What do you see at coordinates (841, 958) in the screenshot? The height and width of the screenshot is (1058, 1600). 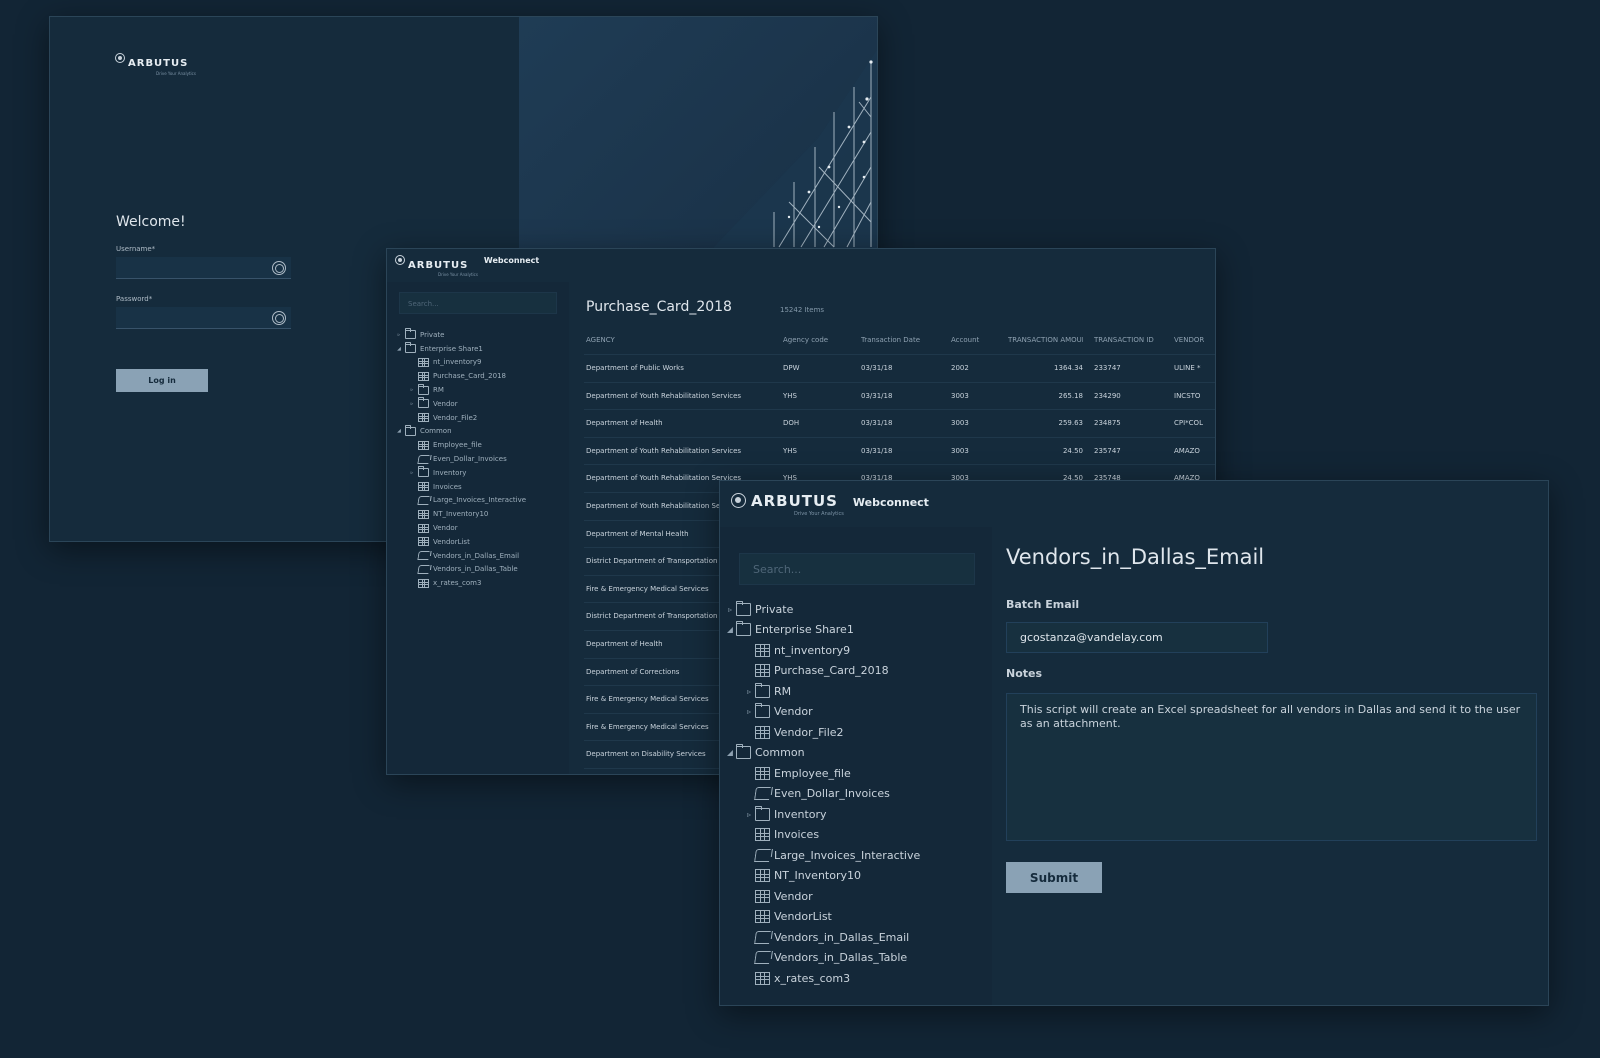 I see `tree-item-label: Vendors_in_Dallas_Table` at bounding box center [841, 958].